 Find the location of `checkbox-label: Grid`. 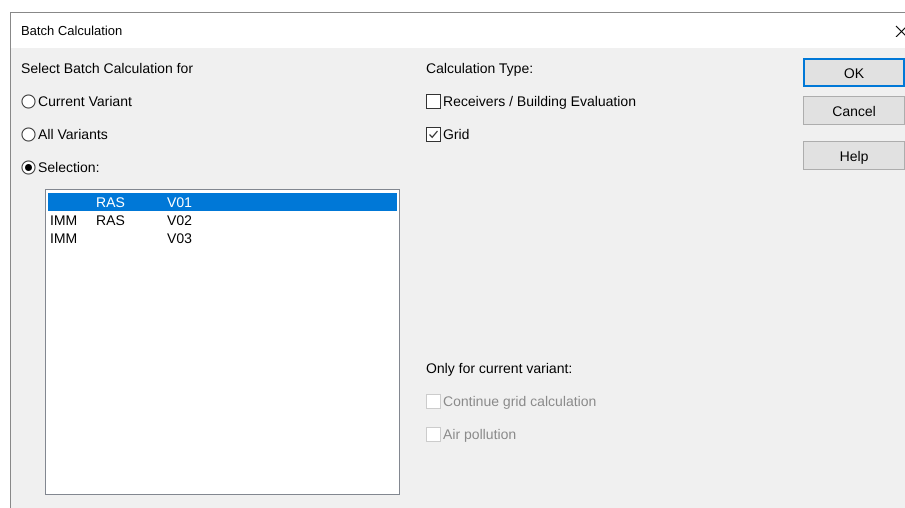

checkbox-label: Grid is located at coordinates (456, 134).